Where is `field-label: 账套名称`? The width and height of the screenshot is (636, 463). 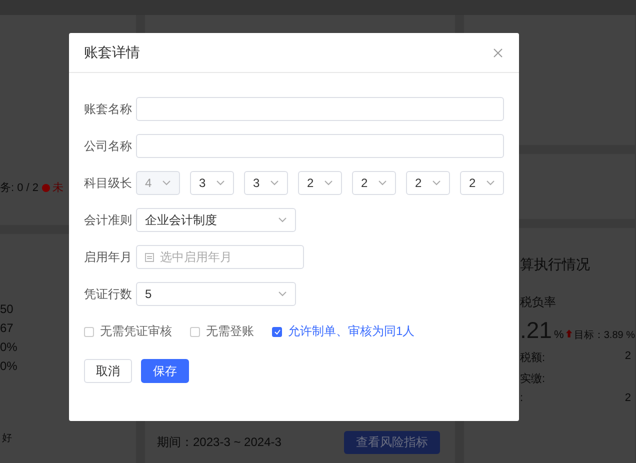 field-label: 账套名称 is located at coordinates (108, 109).